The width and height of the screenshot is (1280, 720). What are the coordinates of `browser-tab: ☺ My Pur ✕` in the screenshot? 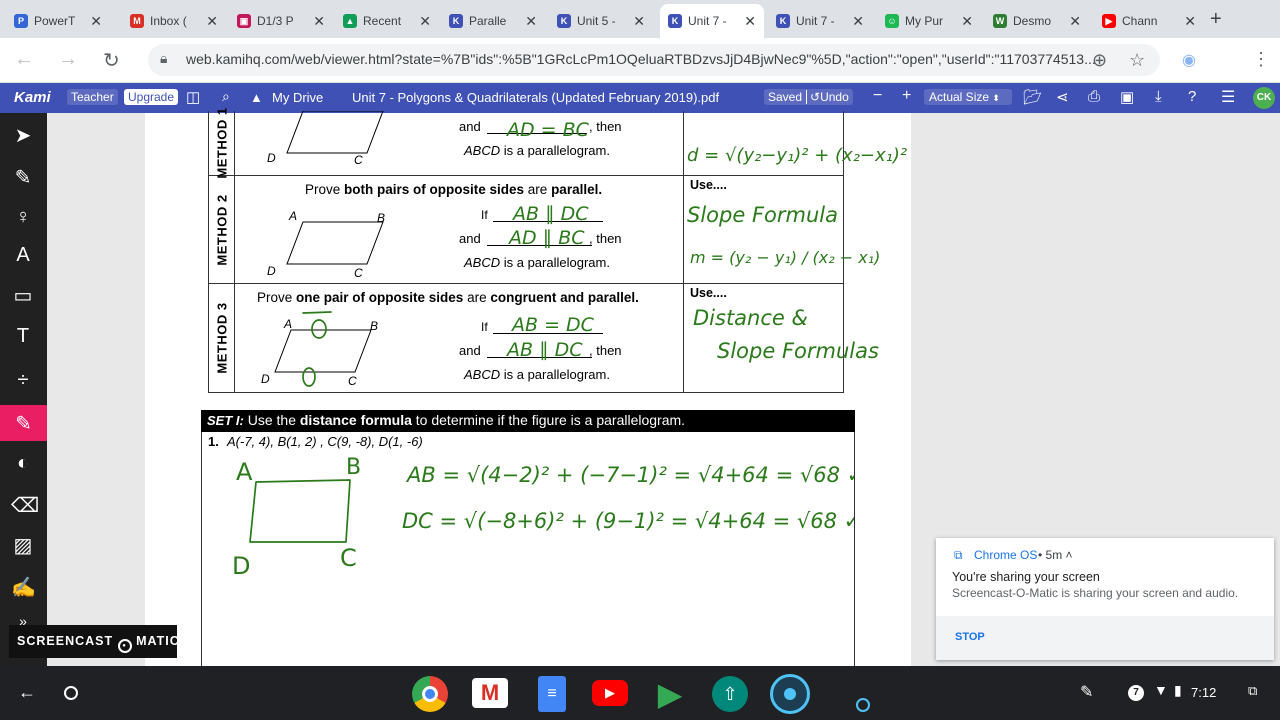 It's located at (929, 21).